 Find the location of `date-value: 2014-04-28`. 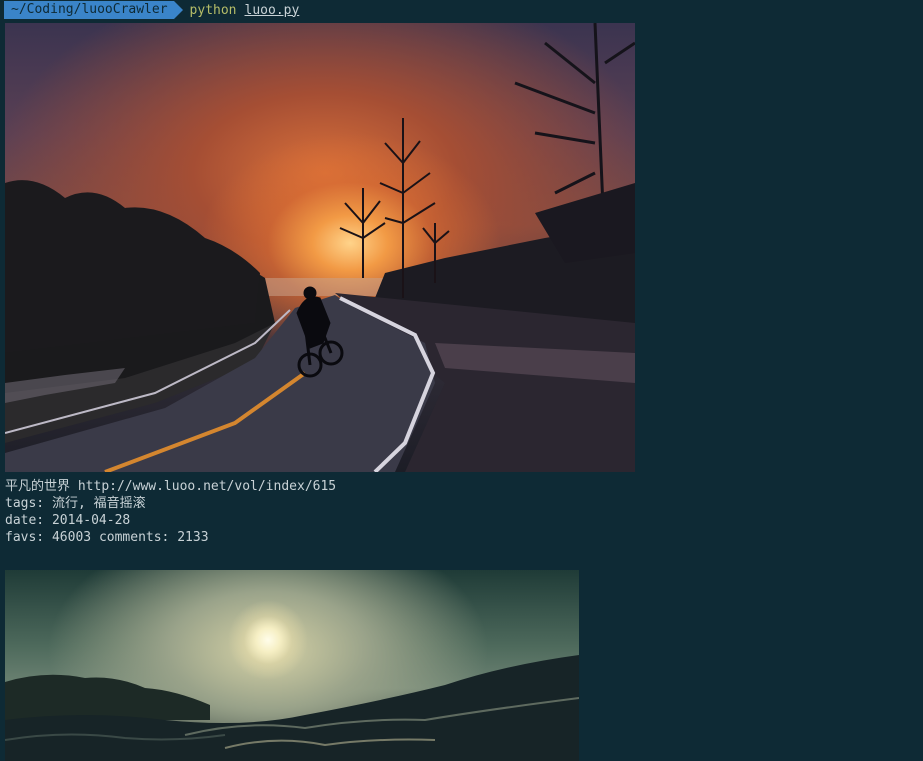

date-value: 2014-04-28 is located at coordinates (91, 520).